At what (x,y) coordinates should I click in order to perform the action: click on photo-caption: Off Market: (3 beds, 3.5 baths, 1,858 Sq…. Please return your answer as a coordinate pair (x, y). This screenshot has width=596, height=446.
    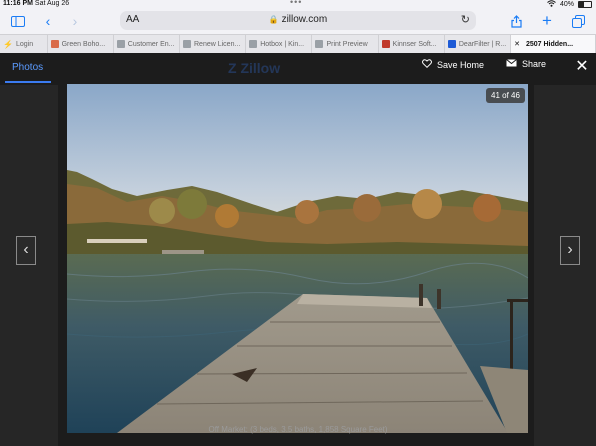
    Looking at the image, I should click on (298, 429).